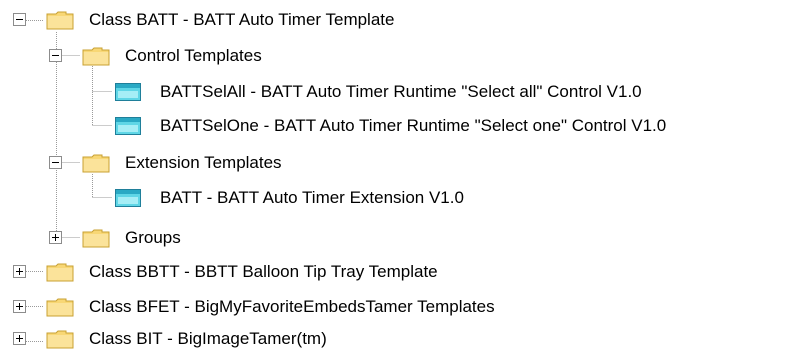 This screenshot has width=806, height=356. I want to click on tree-node-control-templates: Control Templates, so click(403, 56).